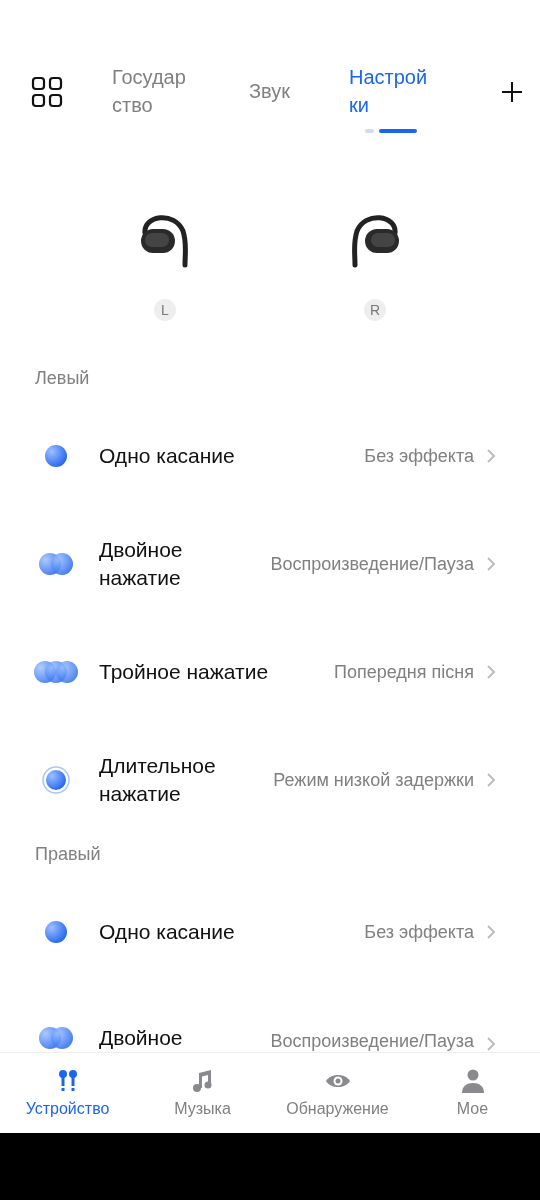 The width and height of the screenshot is (540, 1200). I want to click on tab: Государ ство, so click(158, 92).